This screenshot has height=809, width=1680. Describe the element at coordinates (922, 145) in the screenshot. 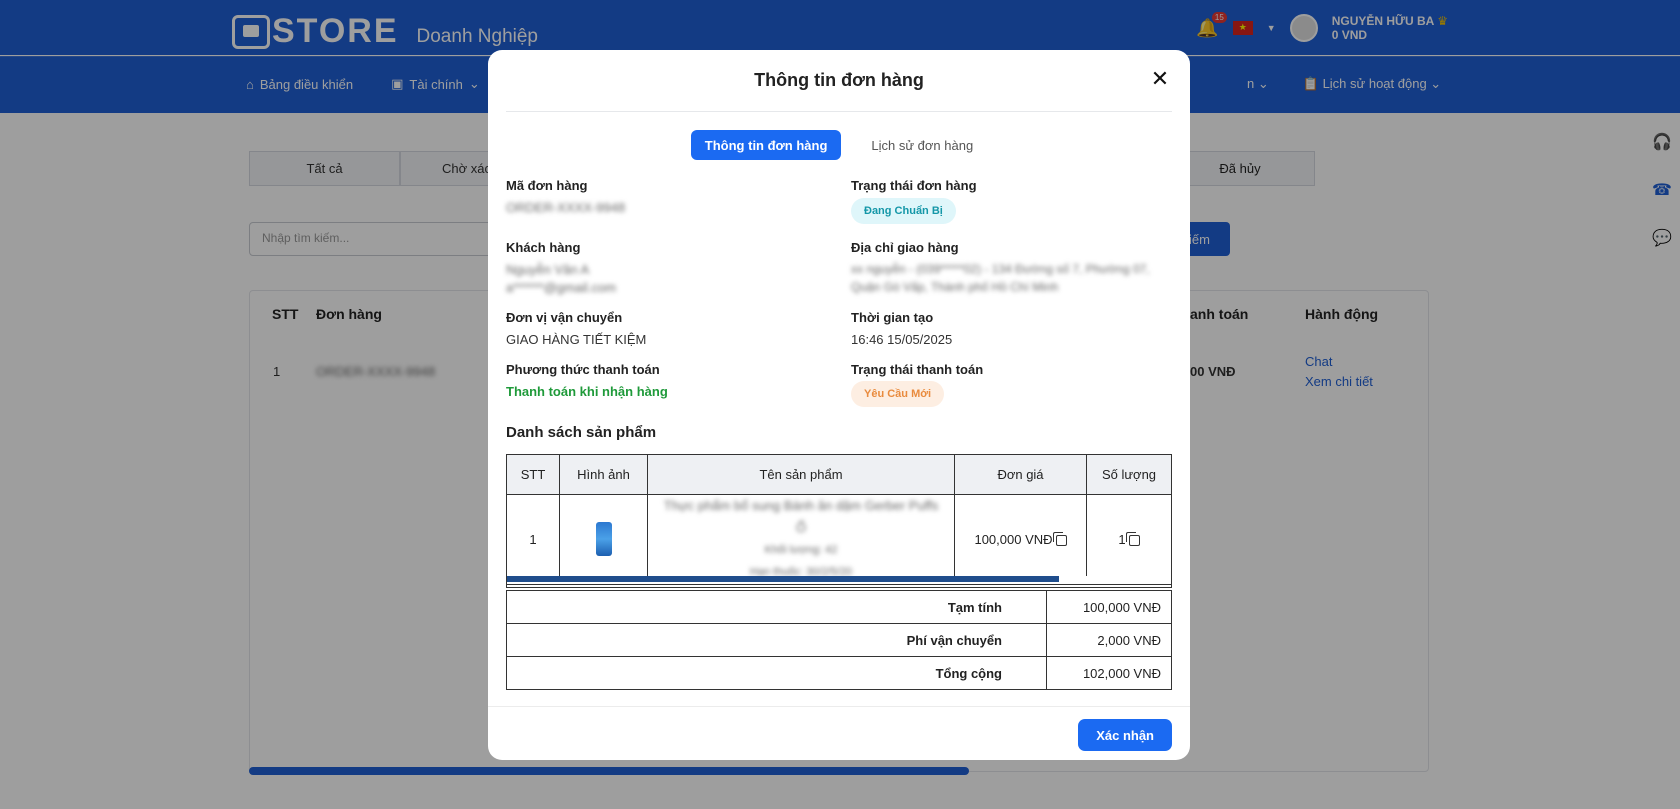

I see `tab-order-history: Lịch sử đơn hàng` at that location.